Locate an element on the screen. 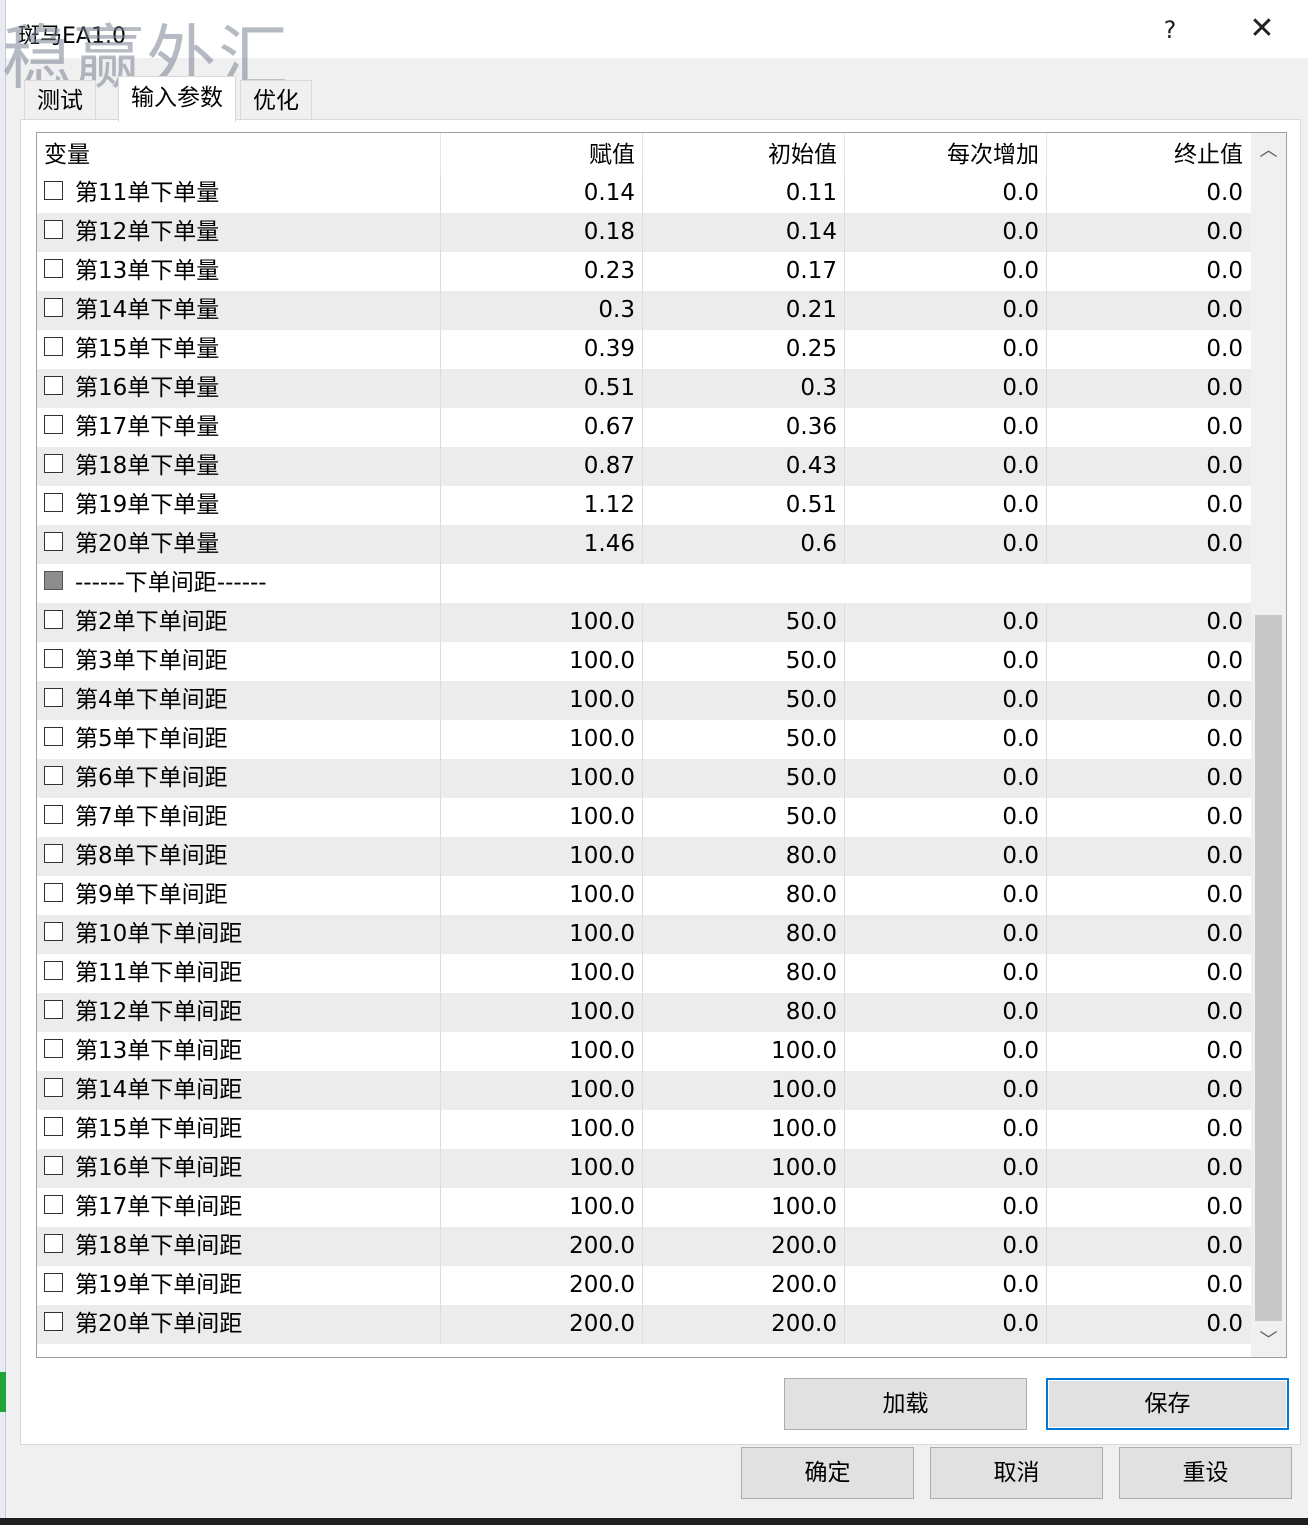 The height and width of the screenshot is (1525, 1308). value-cell: 1.12 is located at coordinates (542, 505).